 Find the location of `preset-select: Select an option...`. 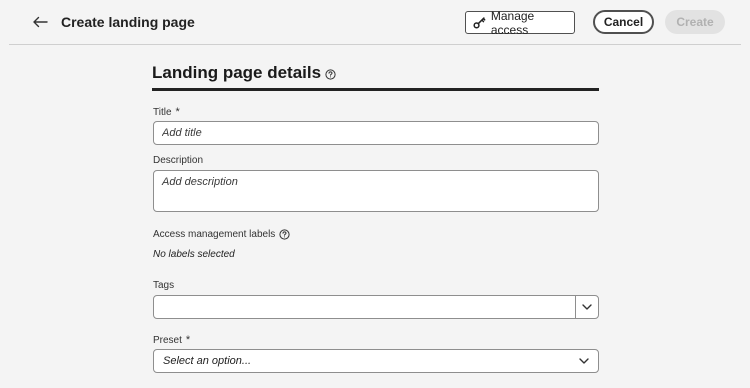

preset-select: Select an option... is located at coordinates (376, 361).